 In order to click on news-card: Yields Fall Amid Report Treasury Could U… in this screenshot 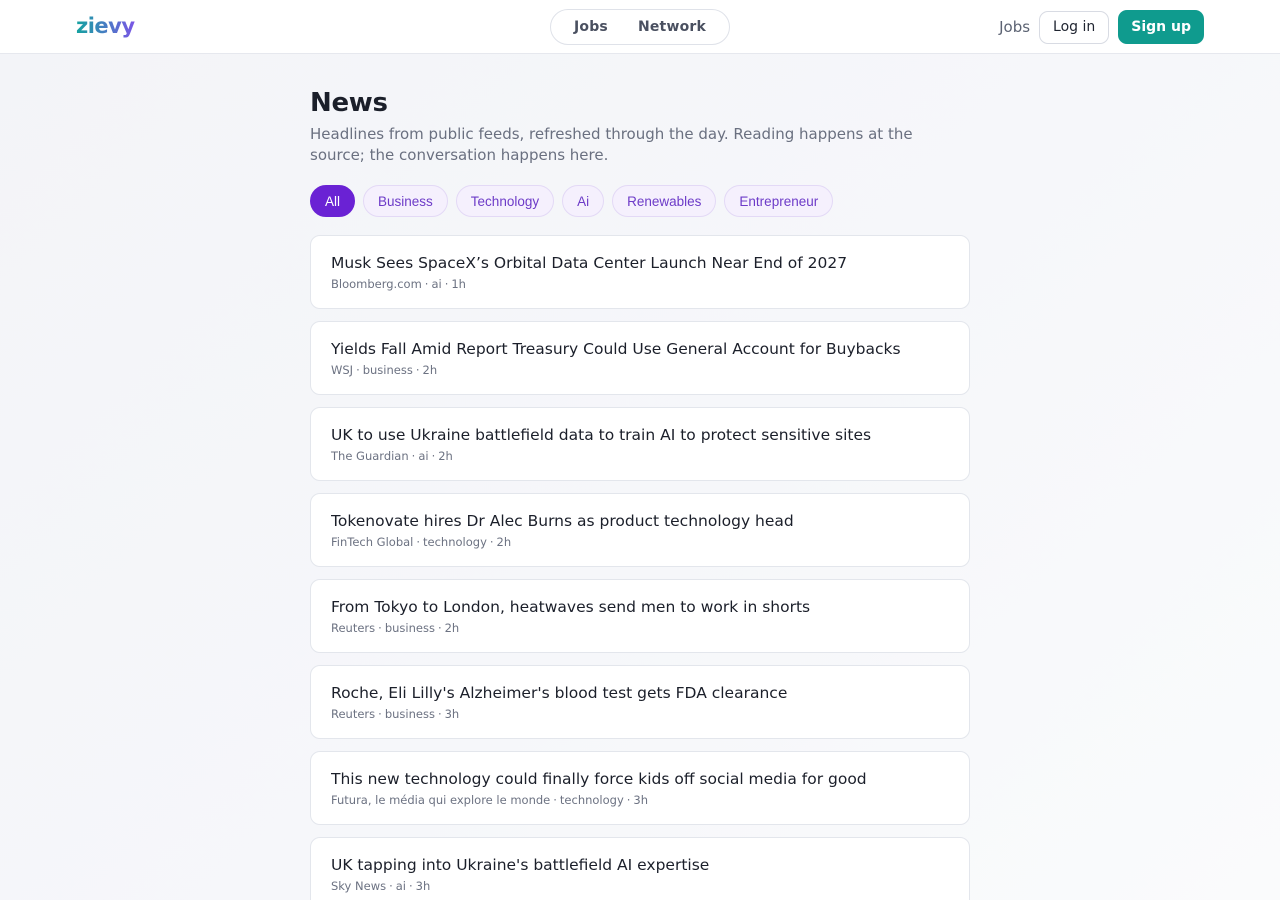, I will do `click(640, 358)`.